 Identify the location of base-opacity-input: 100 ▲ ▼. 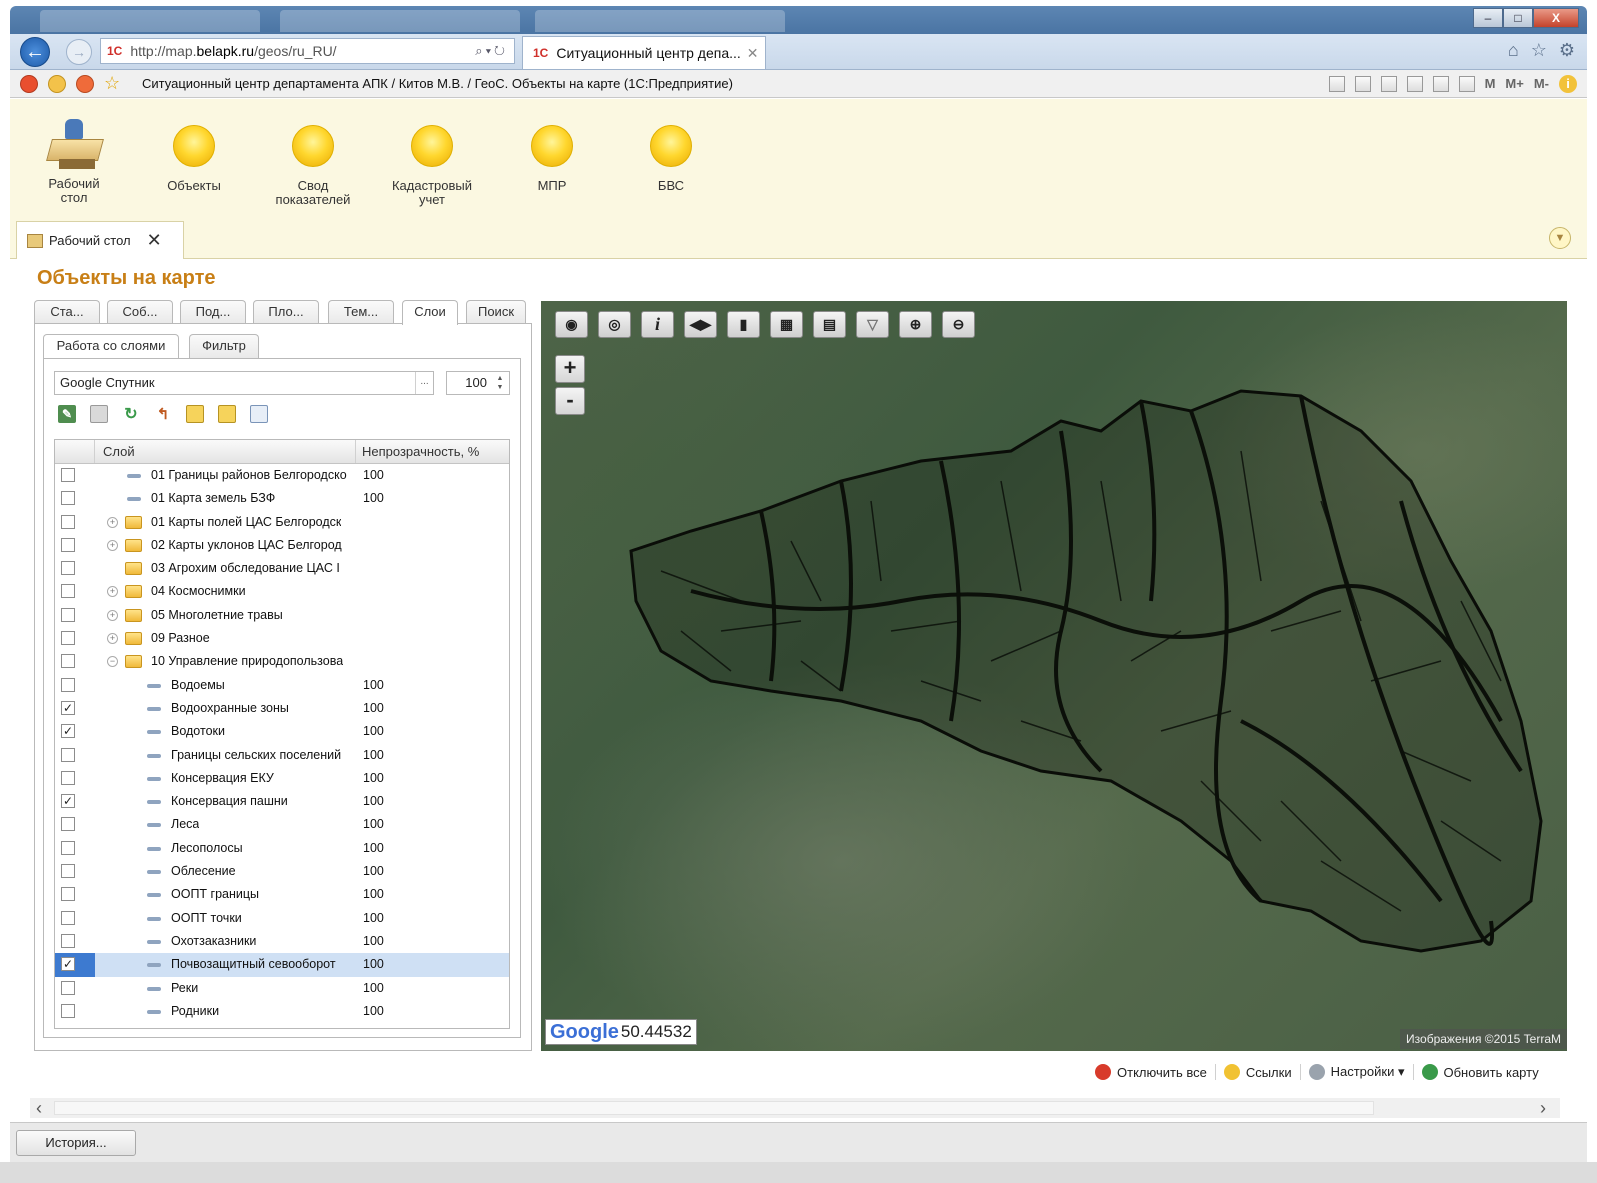
(478, 383).